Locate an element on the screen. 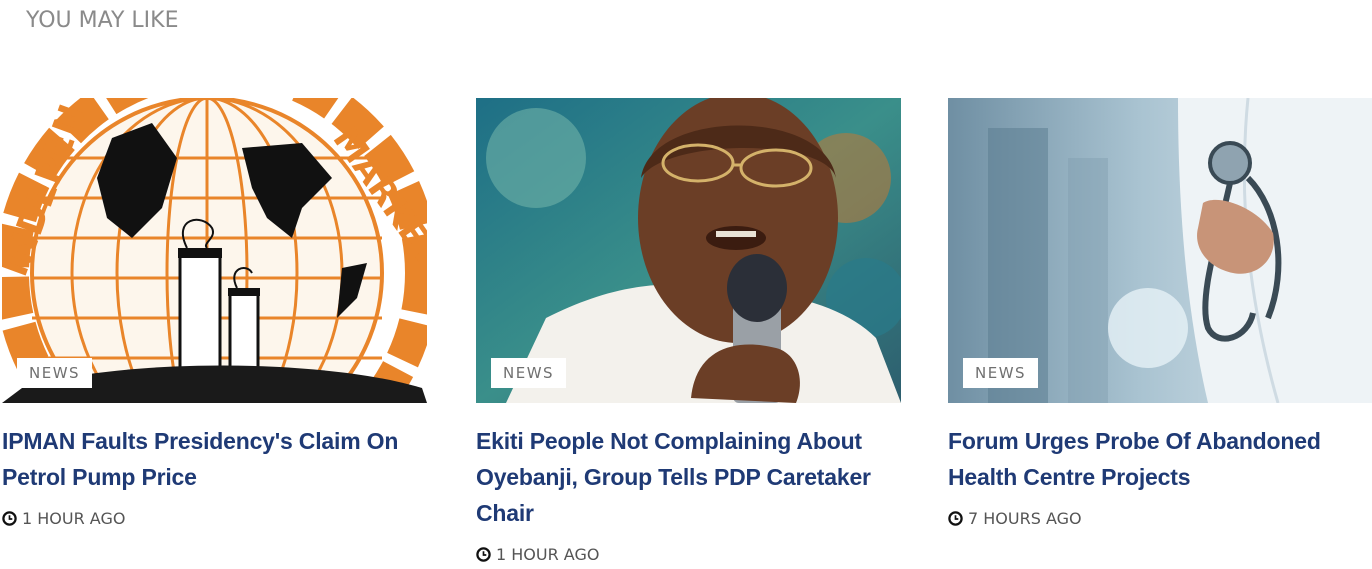 The width and height of the screenshot is (1372, 569). article-meta: 7 HOURS AGO is located at coordinates (1160, 518).